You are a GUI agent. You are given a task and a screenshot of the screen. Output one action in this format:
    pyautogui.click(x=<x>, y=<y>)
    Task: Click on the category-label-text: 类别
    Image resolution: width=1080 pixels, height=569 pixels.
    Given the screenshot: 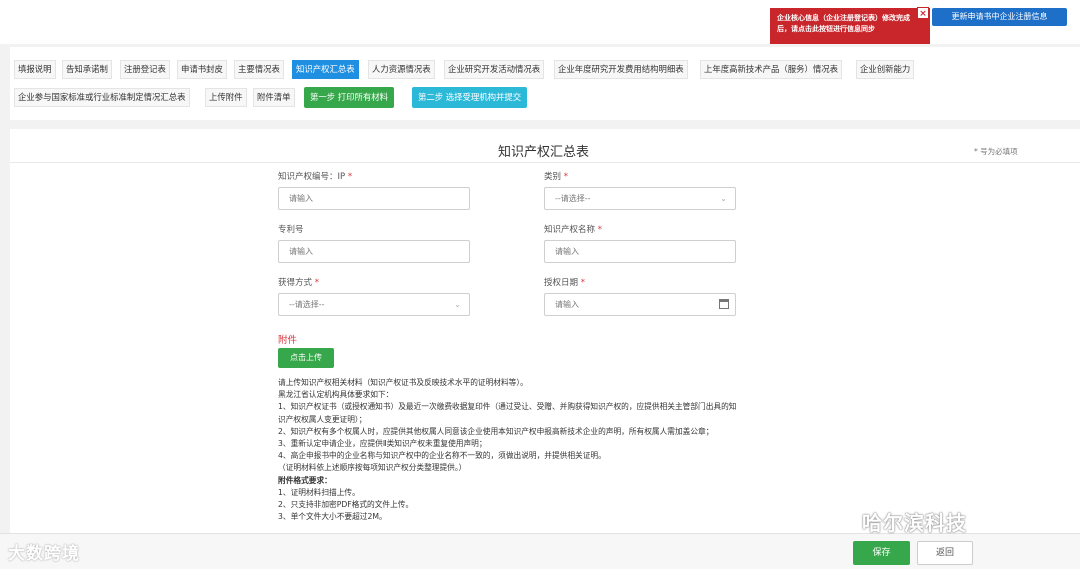 What is the action you would take?
    pyautogui.click(x=553, y=177)
    